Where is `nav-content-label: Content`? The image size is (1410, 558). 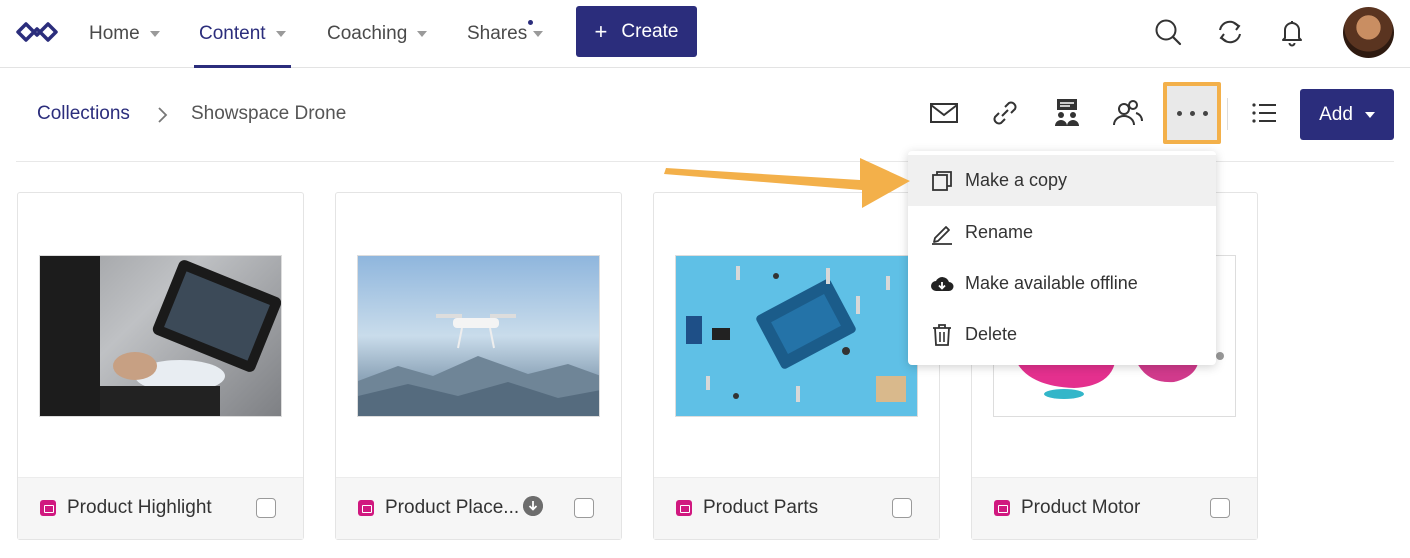
nav-content-label: Content is located at coordinates (232, 33).